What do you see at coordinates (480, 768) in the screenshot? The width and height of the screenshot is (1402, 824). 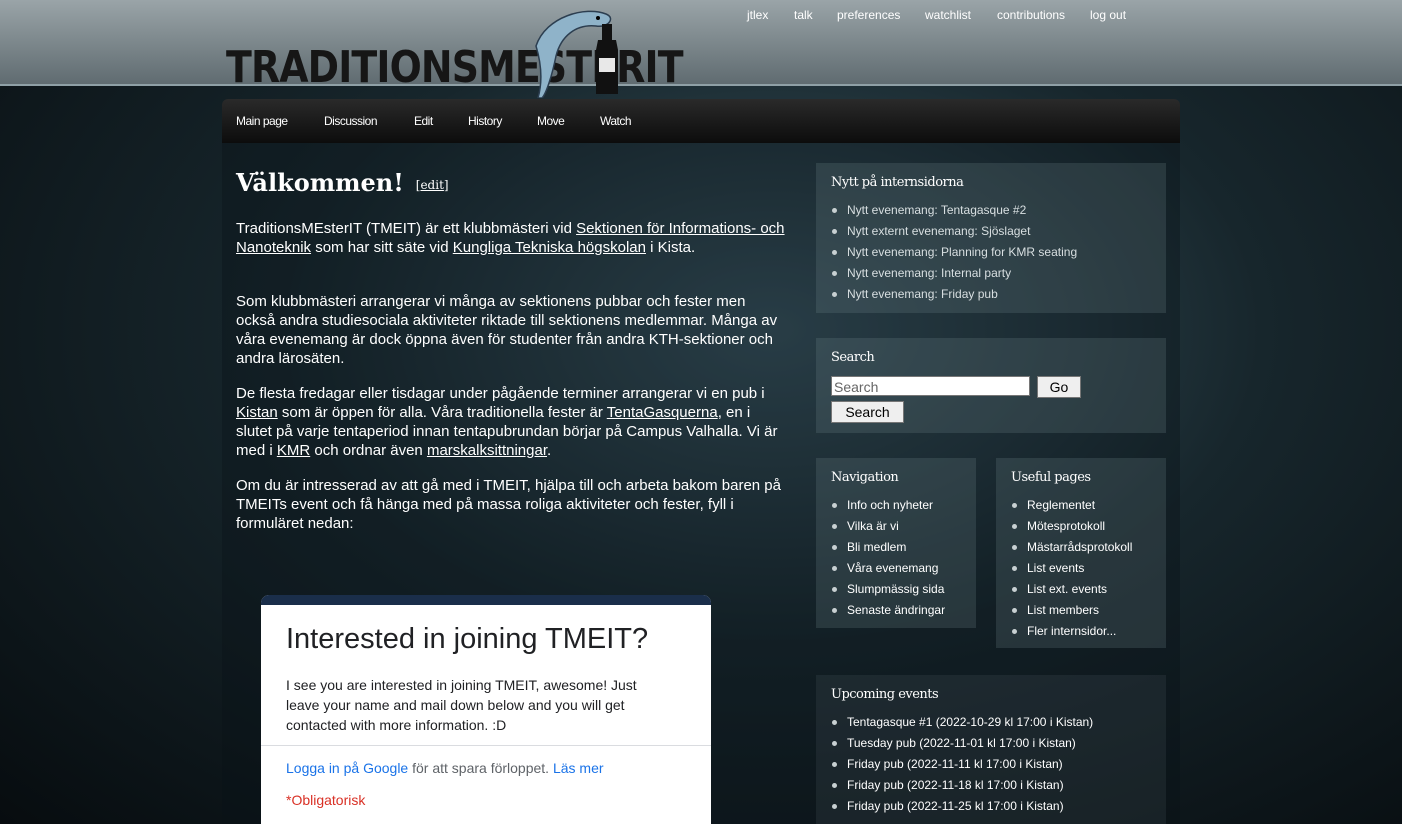 I see `form-login-text: för att spara förloppet.` at bounding box center [480, 768].